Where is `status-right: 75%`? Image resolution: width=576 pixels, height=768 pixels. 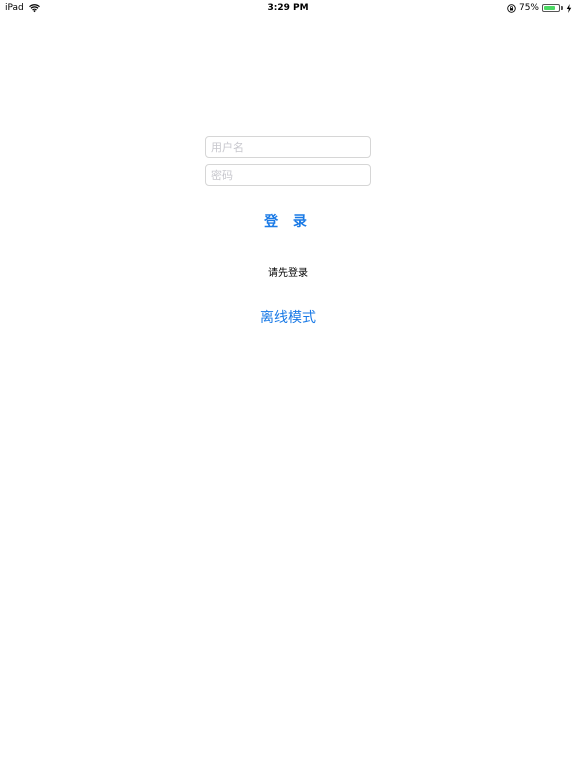
status-right: 75% is located at coordinates (539, 8).